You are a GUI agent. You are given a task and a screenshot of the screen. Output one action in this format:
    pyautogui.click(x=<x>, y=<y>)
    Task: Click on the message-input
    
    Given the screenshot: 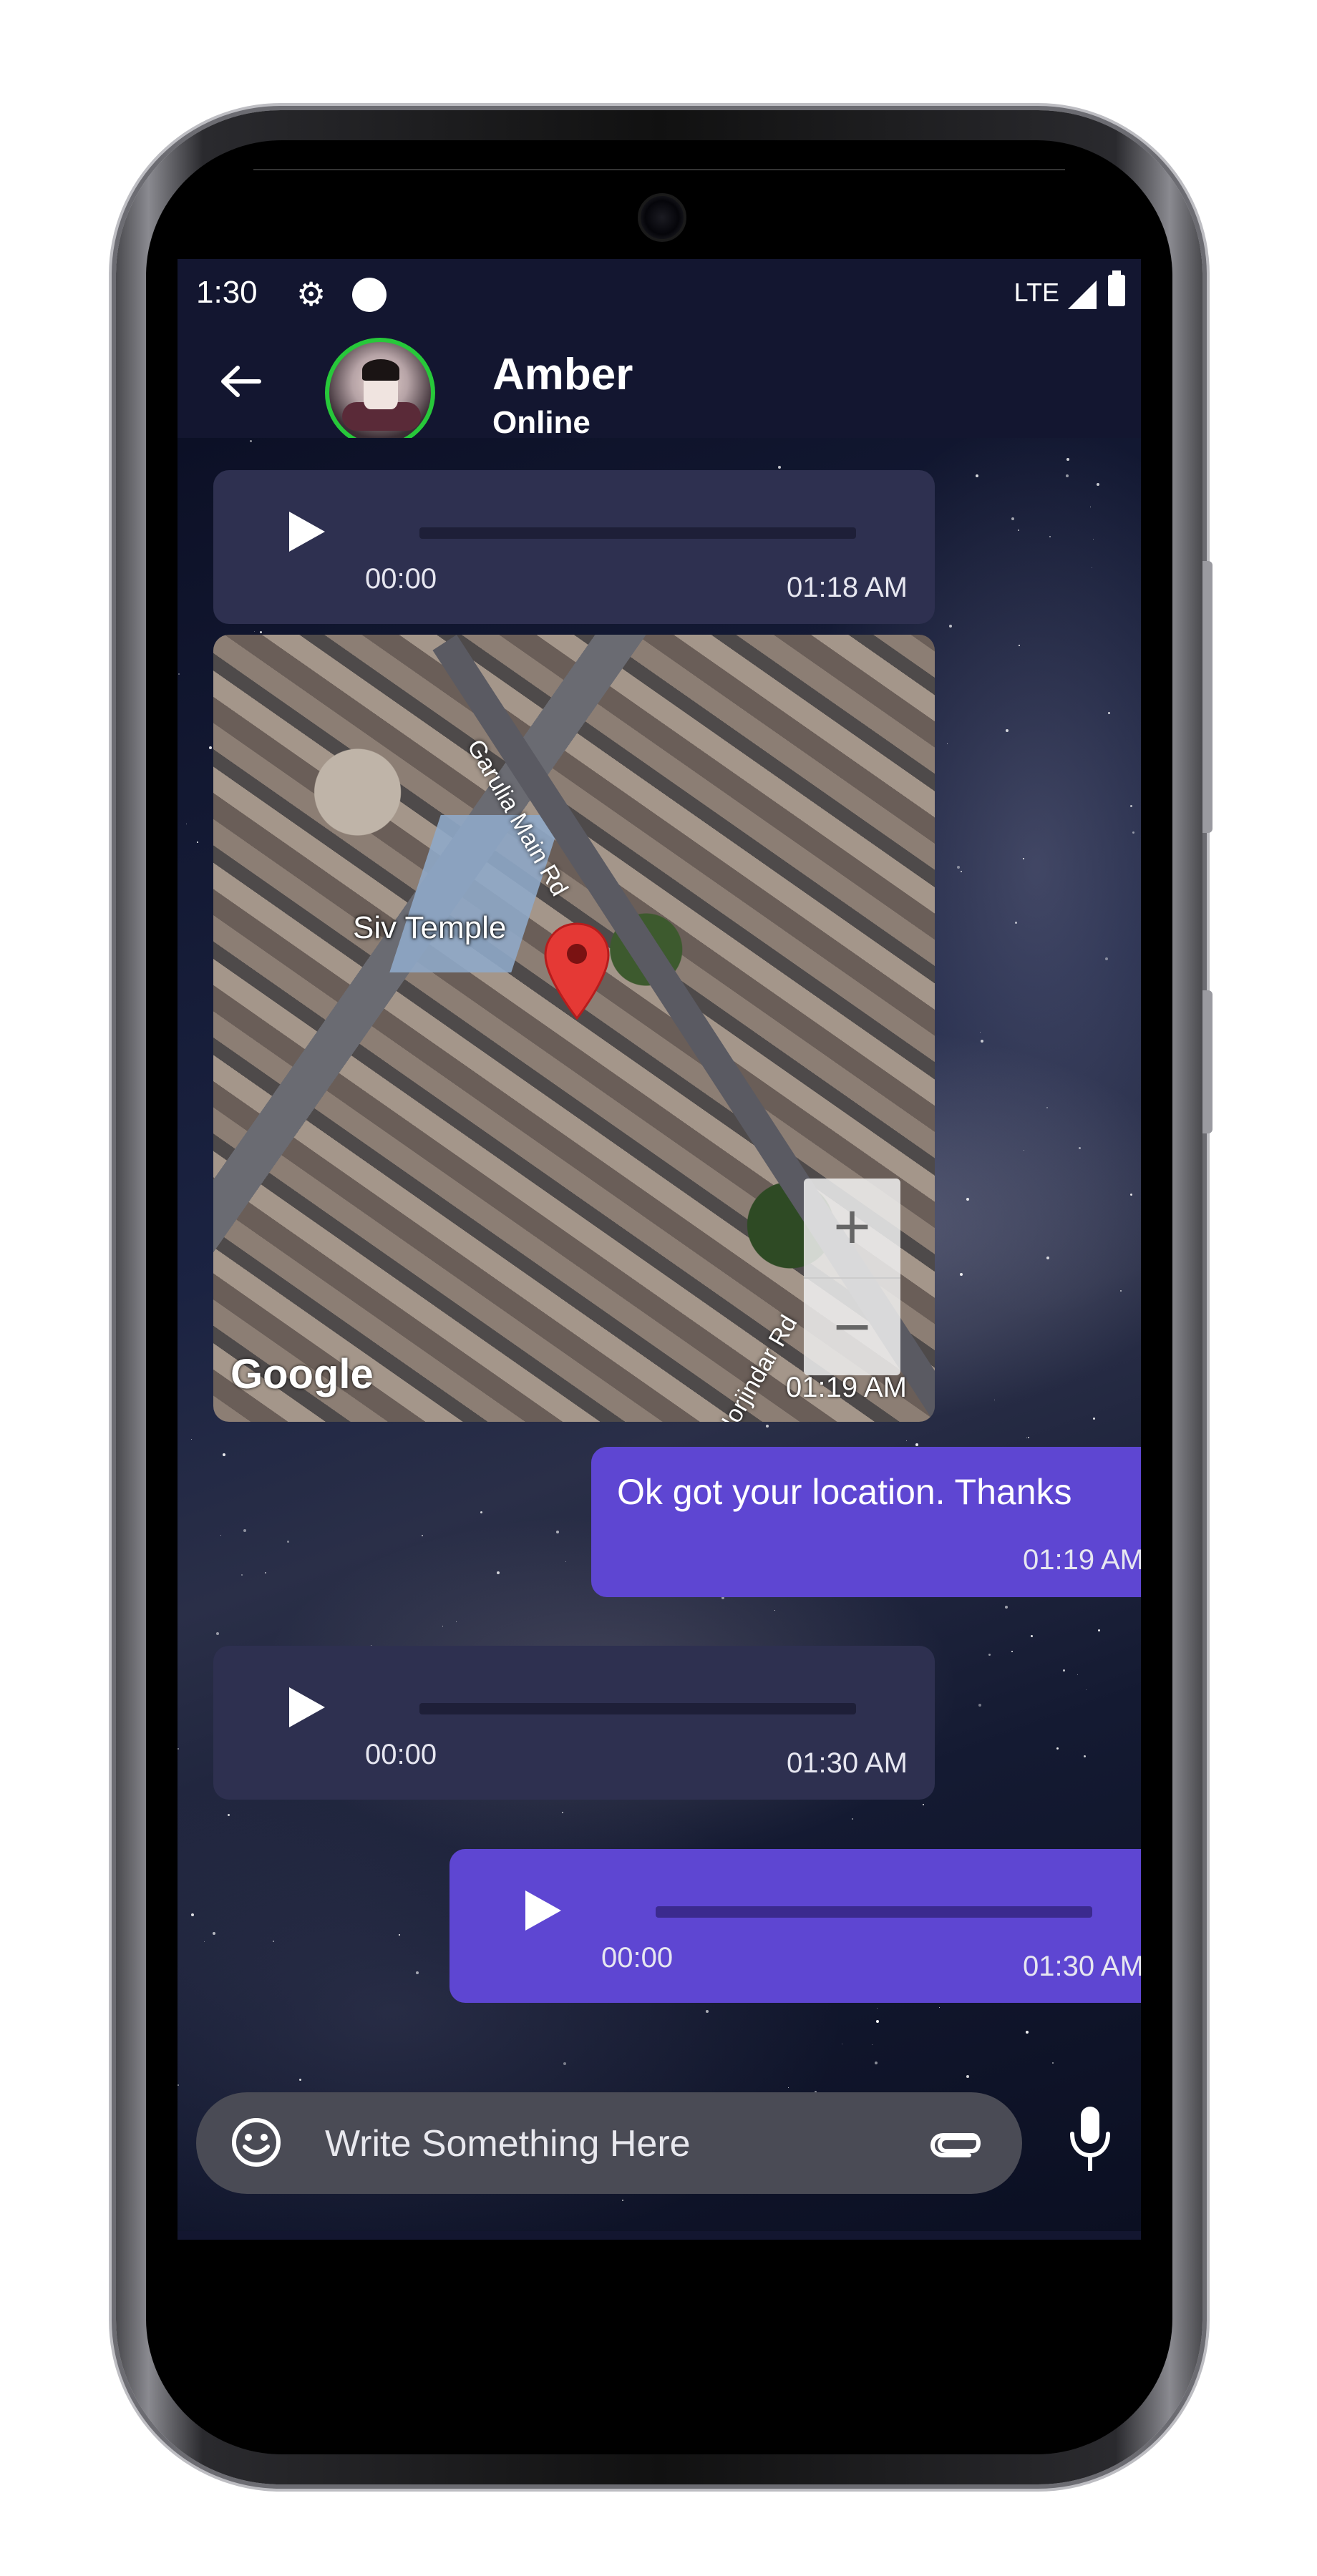 What is the action you would take?
    pyautogui.click(x=611, y=2143)
    